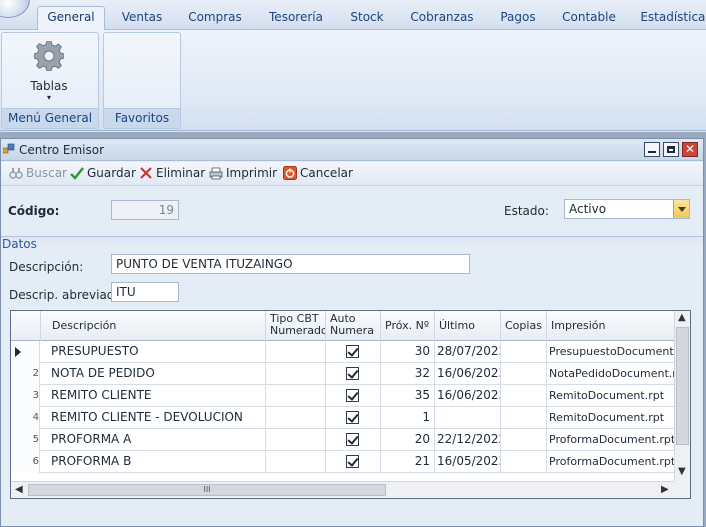 Image resolution: width=706 pixels, height=527 pixels. I want to click on close-button: ✕, so click(690, 149).